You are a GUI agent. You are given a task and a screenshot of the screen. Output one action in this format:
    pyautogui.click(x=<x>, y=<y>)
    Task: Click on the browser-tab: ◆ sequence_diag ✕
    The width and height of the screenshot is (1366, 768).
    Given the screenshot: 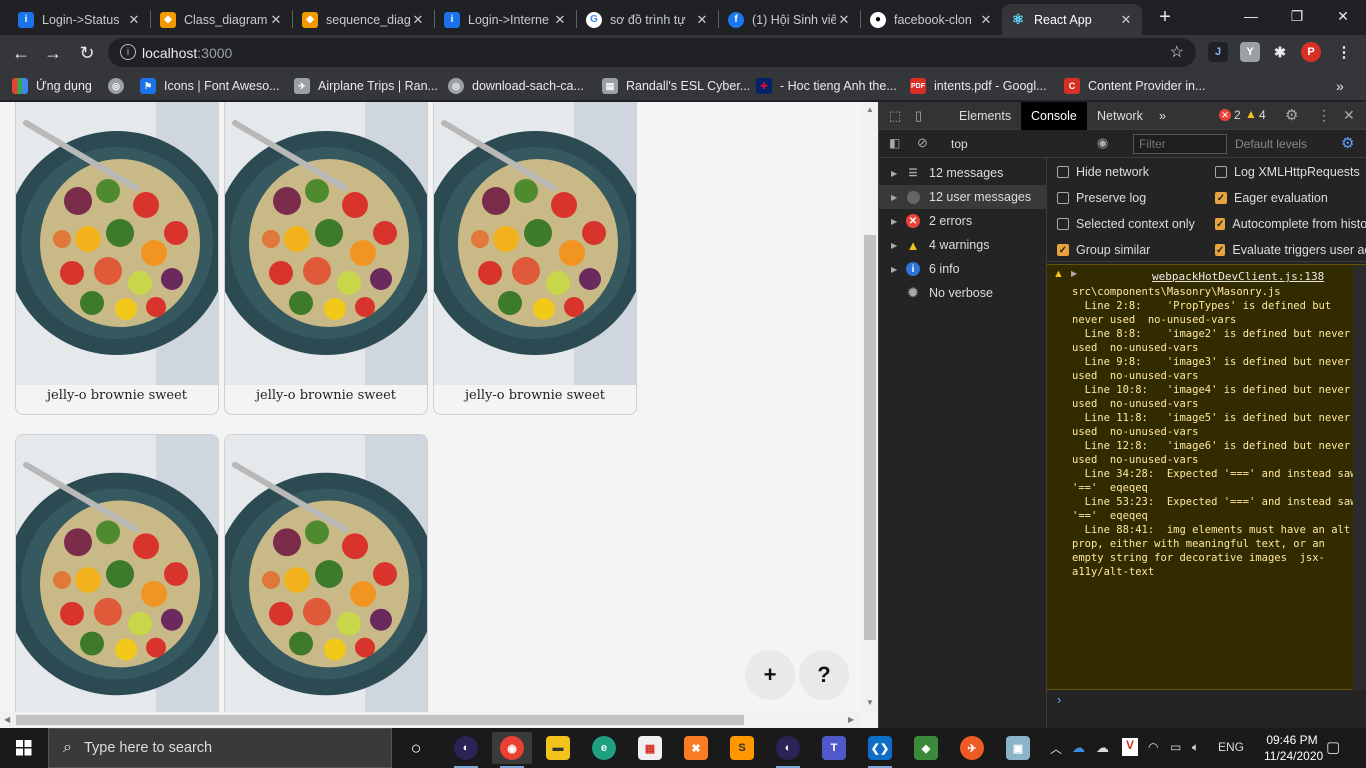 What is the action you would take?
    pyautogui.click(x=364, y=19)
    